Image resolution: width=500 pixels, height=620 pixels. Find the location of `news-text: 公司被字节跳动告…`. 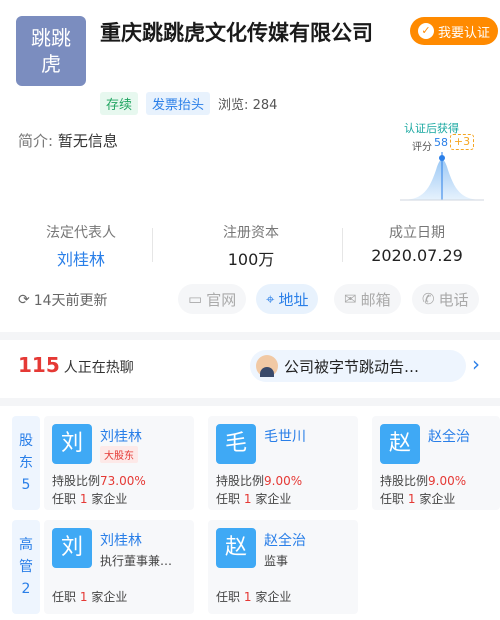

news-text: 公司被字节跳动告… is located at coordinates (352, 366).